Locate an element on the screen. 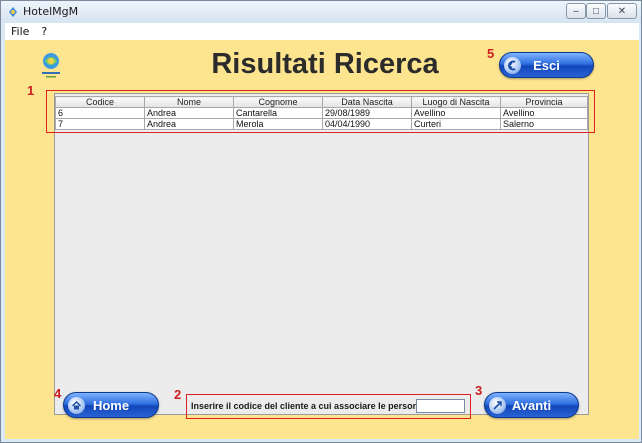  home-button-label: Home is located at coordinates (111, 405).